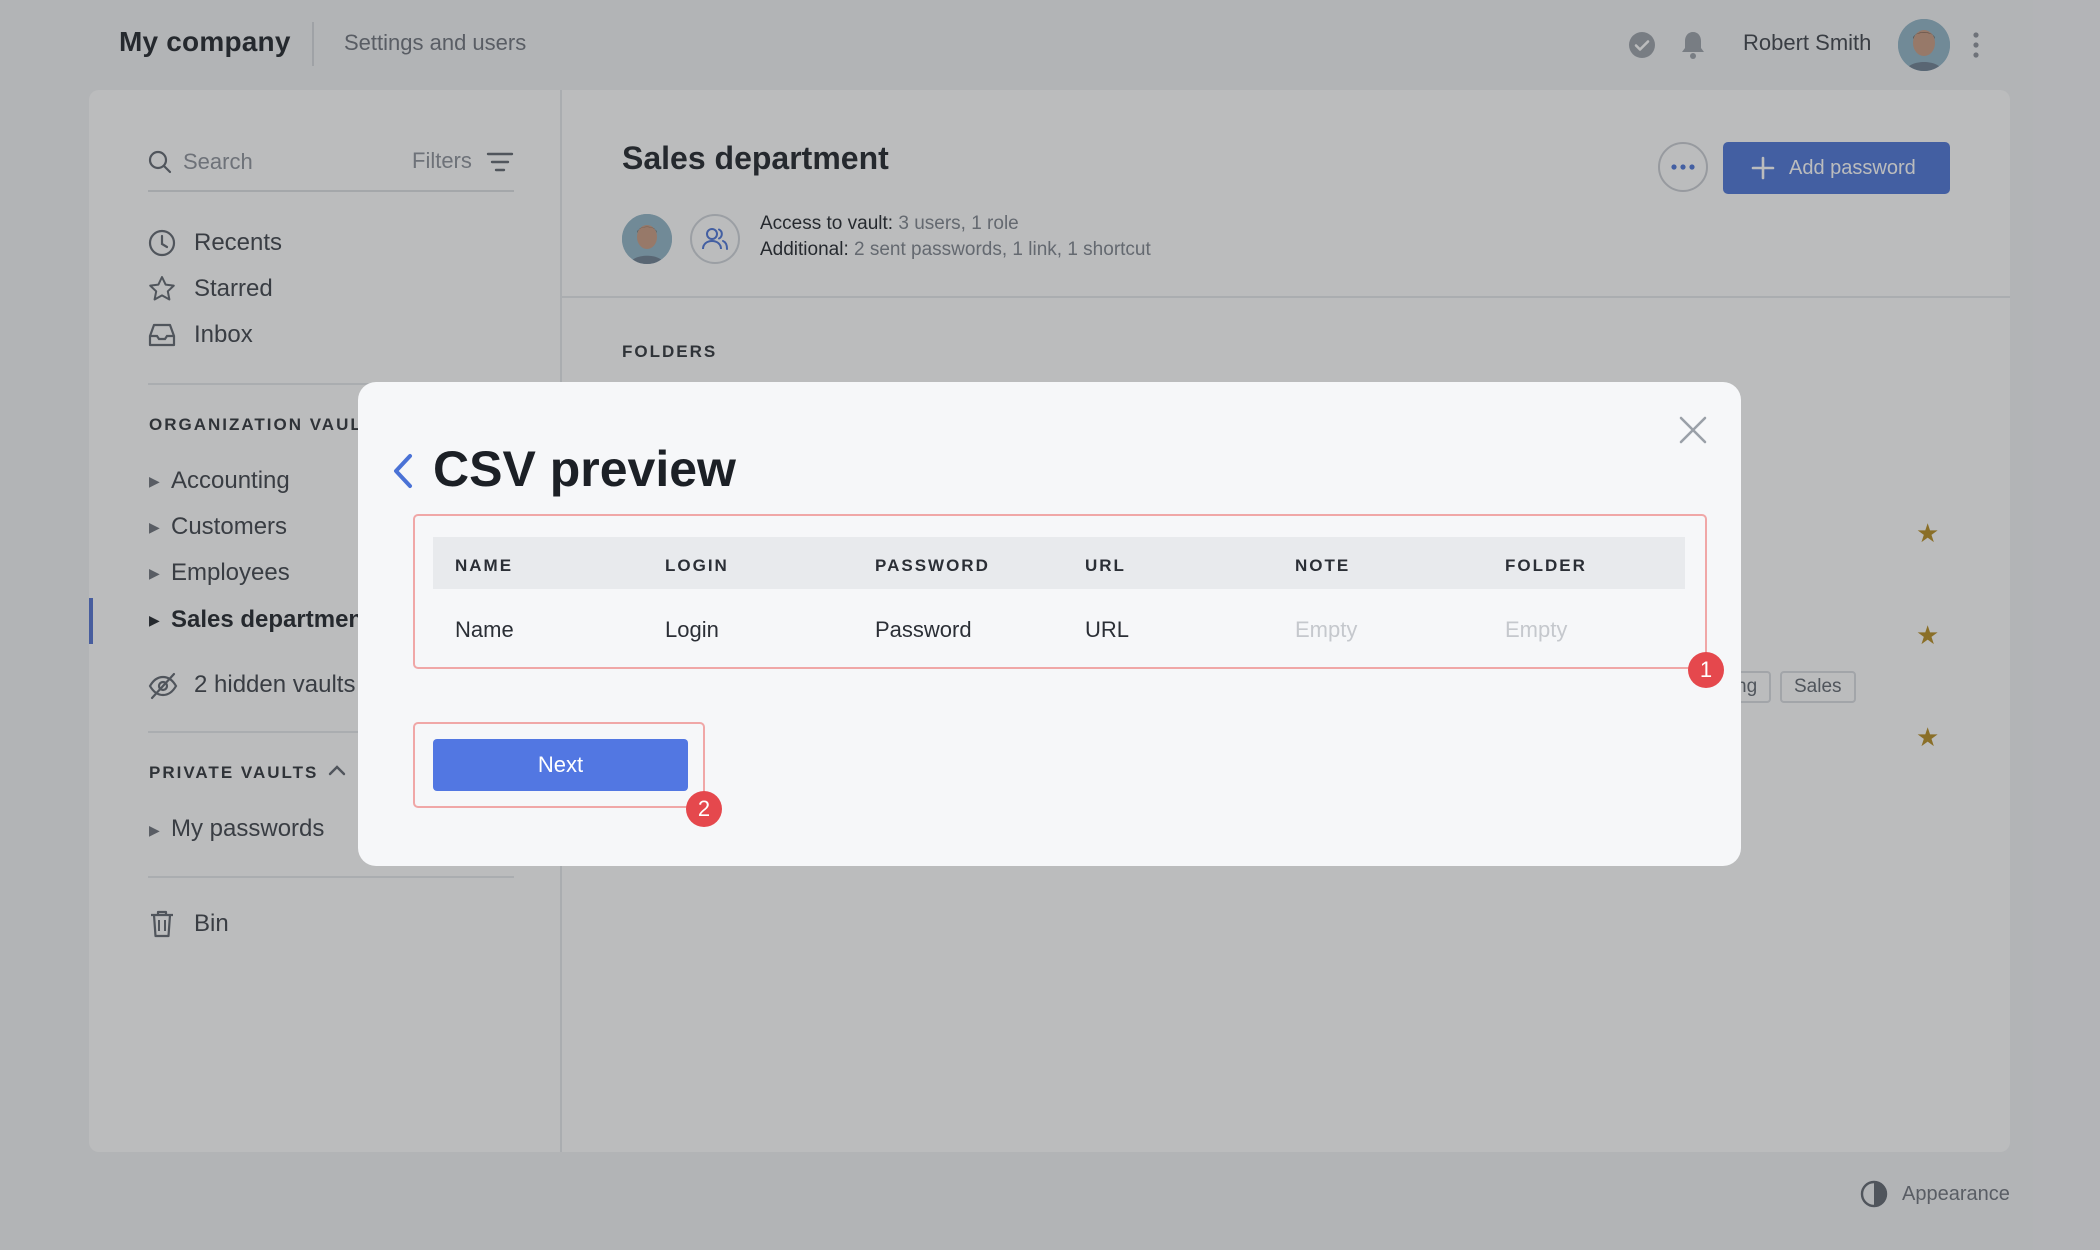  Describe the element at coordinates (560, 765) in the screenshot. I see `next-button: Next` at that location.